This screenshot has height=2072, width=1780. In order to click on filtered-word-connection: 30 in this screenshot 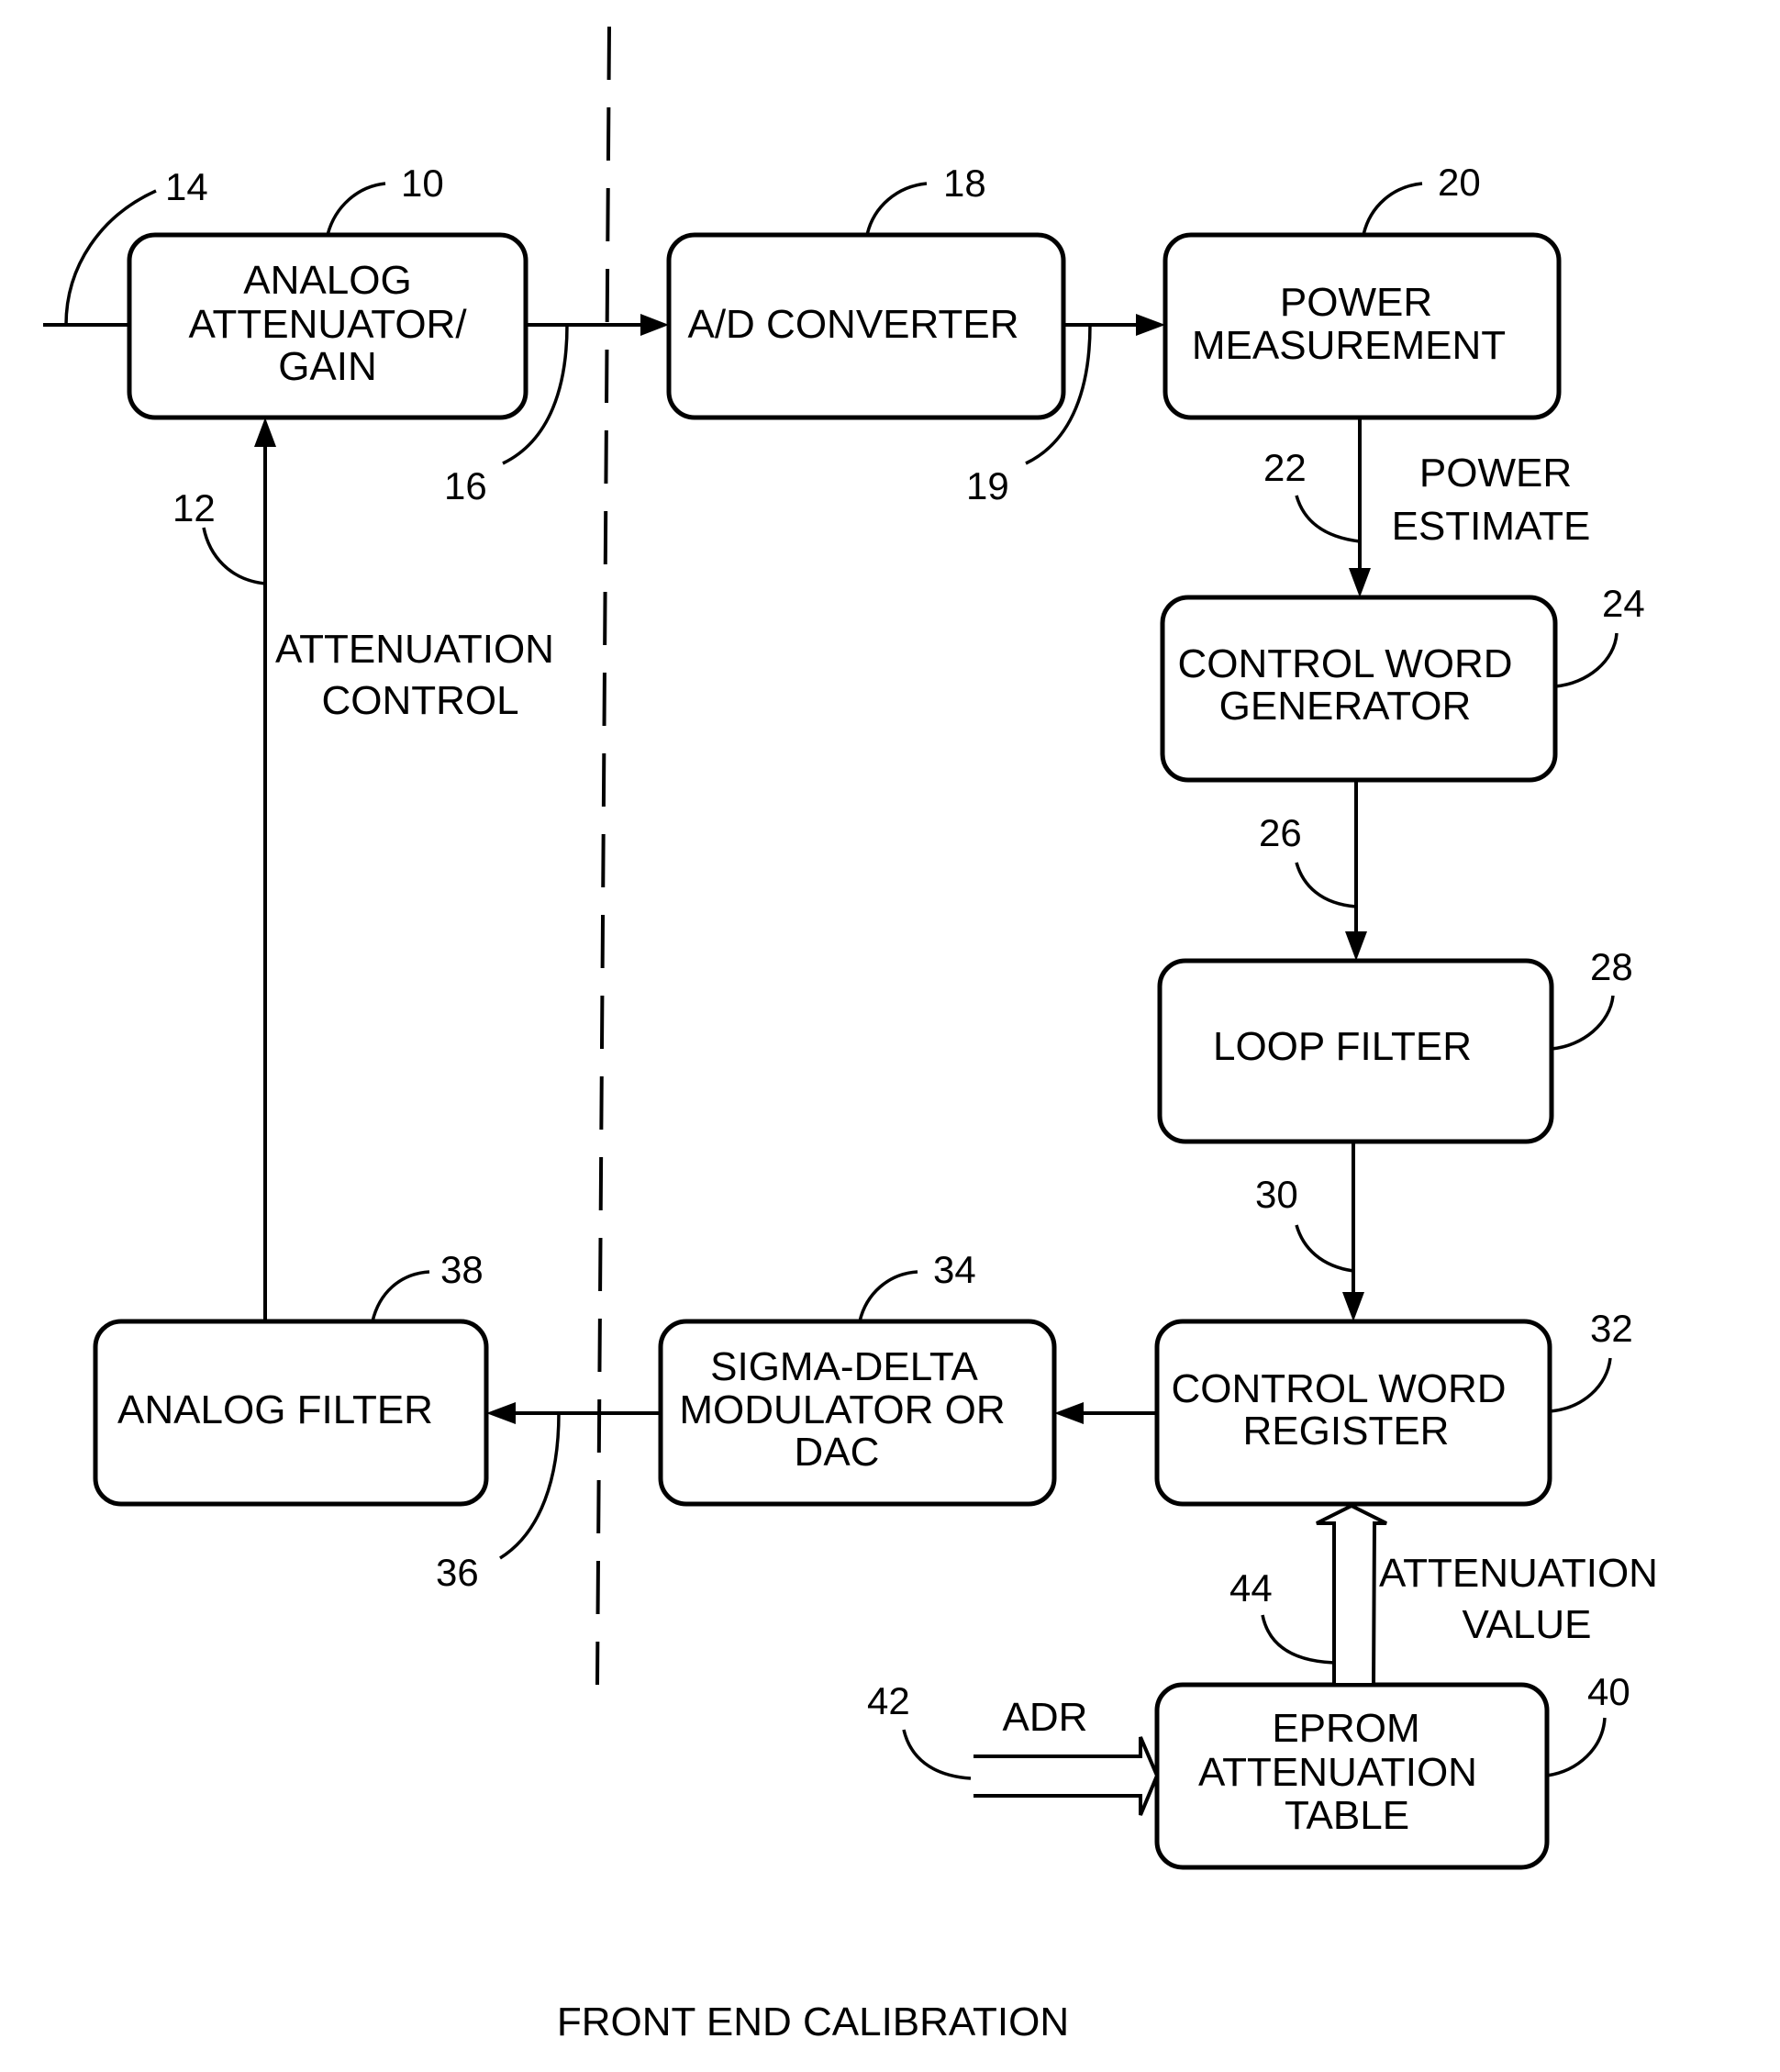, I will do `click(1309, 1231)`.